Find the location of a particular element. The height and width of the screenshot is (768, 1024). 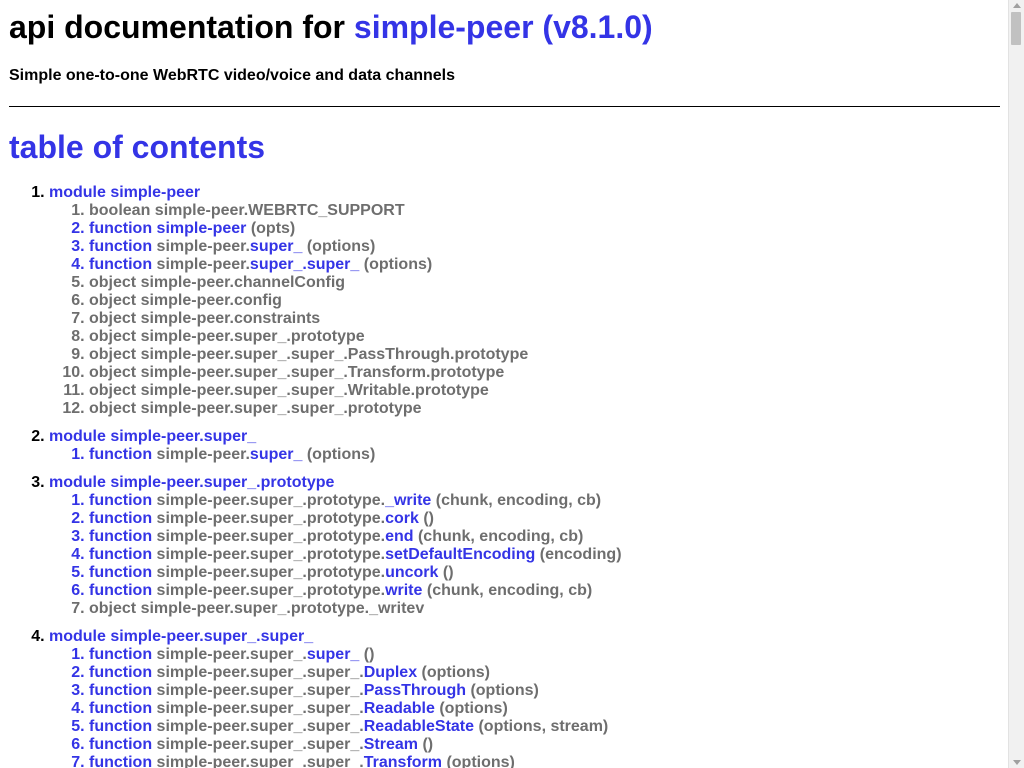

entry-name-link: cork is located at coordinates (402, 518).